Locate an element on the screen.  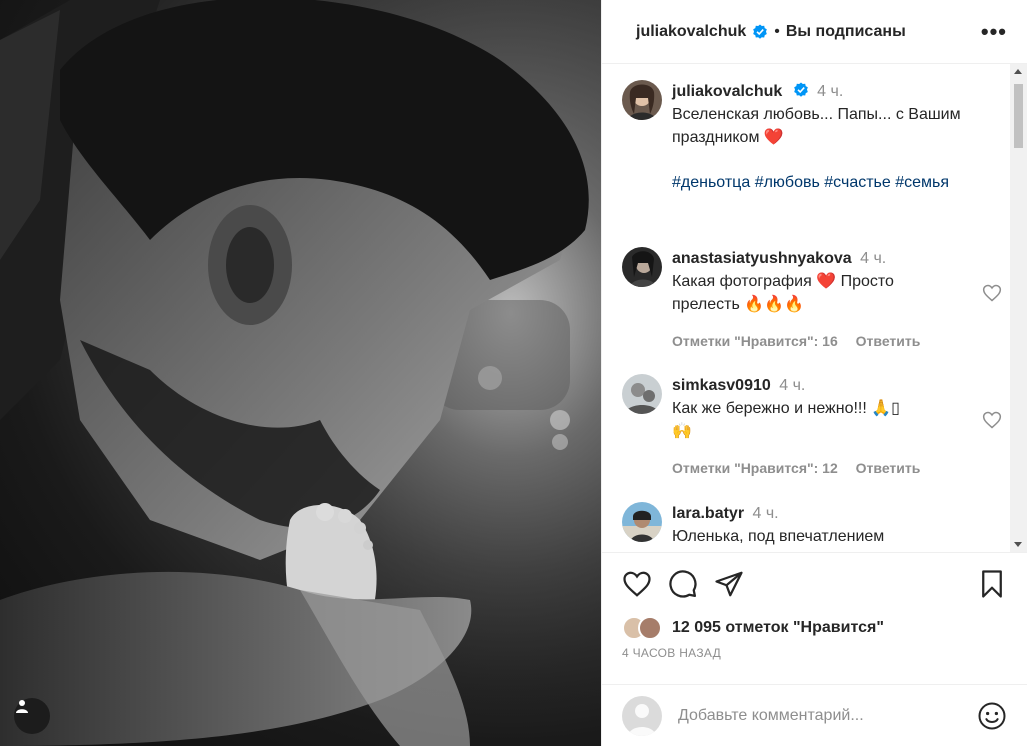
save-button is located at coordinates (992, 584).